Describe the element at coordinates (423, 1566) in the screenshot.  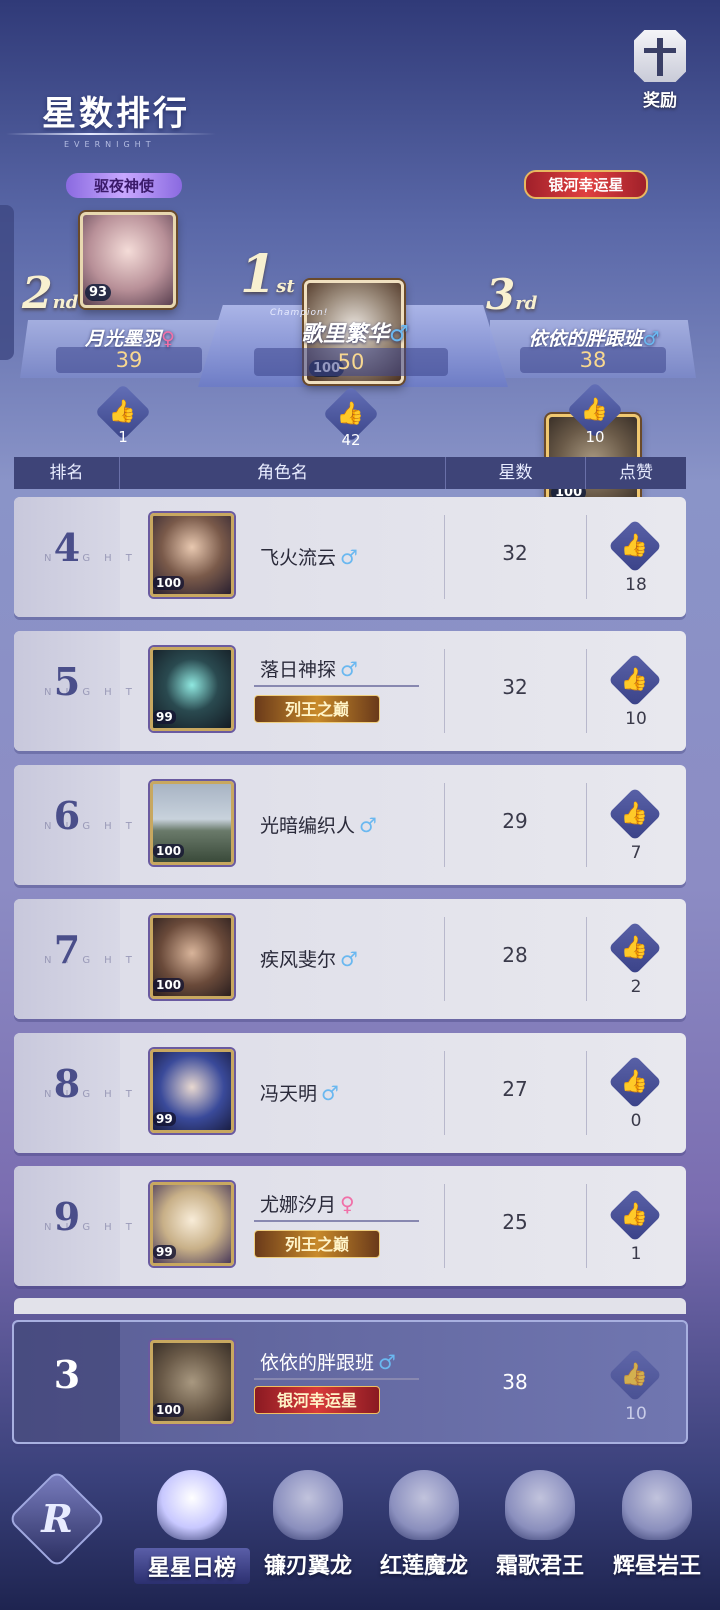
I see `tab-label: 红莲魔龙` at that location.